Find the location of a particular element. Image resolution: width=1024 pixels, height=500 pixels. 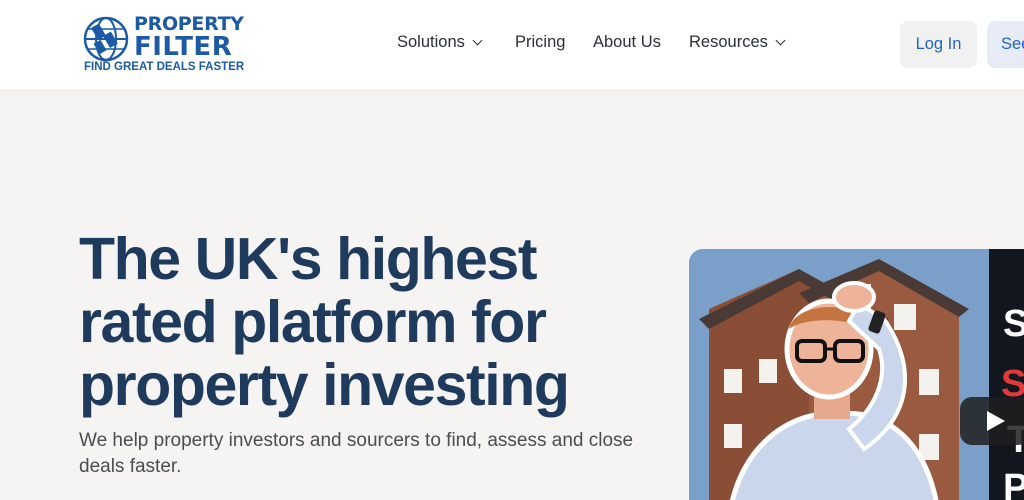

see-demo-button: See is located at coordinates (1005, 44).